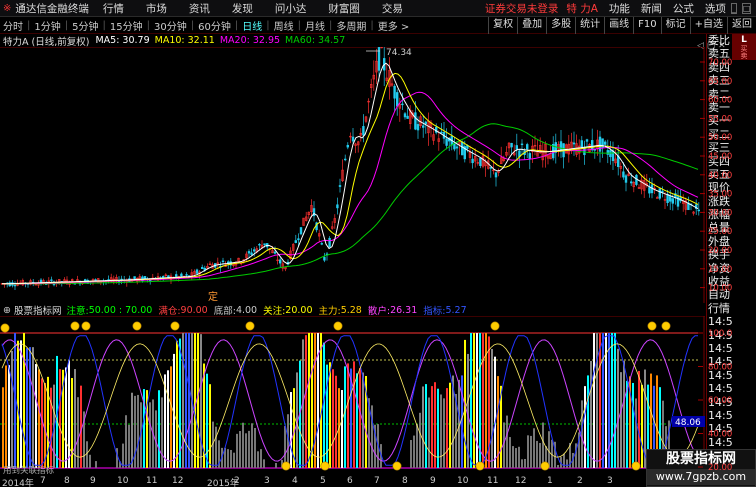  What do you see at coordinates (589, 25) in the screenshot?
I see `toolbar-stats: 统计` at bounding box center [589, 25].